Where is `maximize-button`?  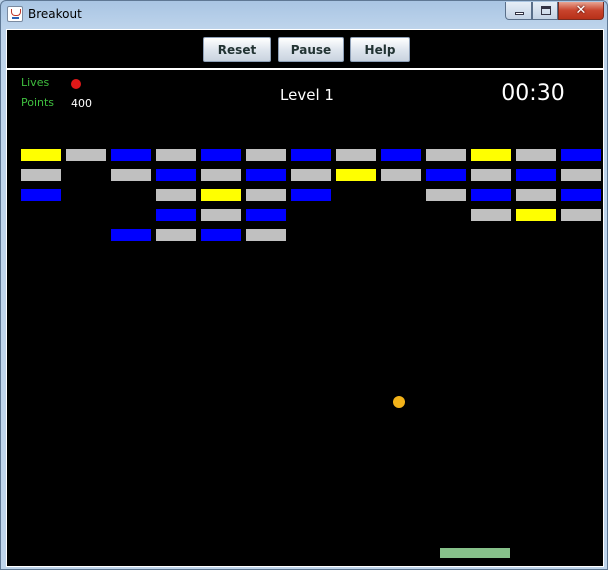 maximize-button is located at coordinates (545, 11).